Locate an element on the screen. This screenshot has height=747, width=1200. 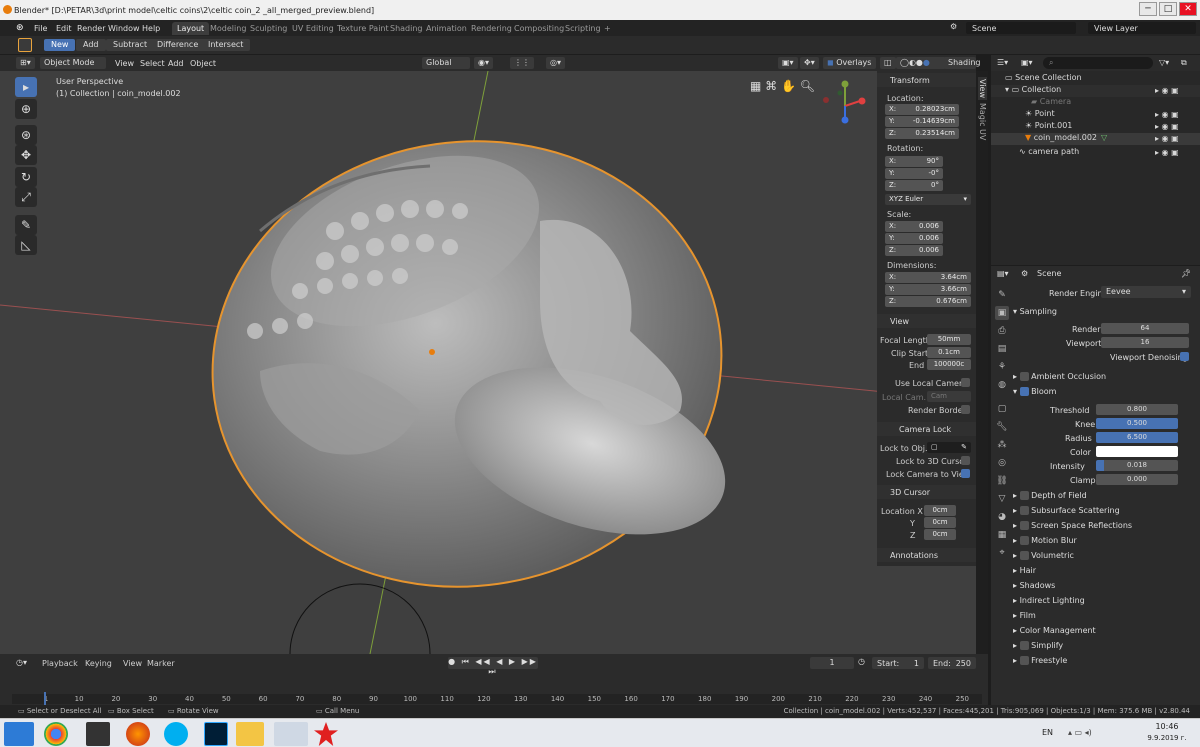
focal-length-field: 50mm is located at coordinates (949, 339).